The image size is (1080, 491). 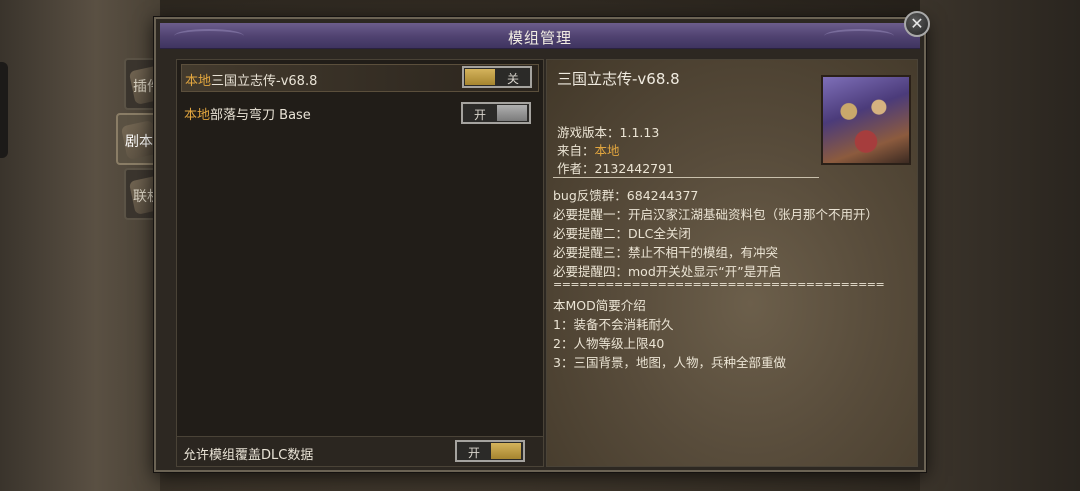 I want to click on mod-name: 本地三国立志传-v68.8, so click(x=251, y=79).